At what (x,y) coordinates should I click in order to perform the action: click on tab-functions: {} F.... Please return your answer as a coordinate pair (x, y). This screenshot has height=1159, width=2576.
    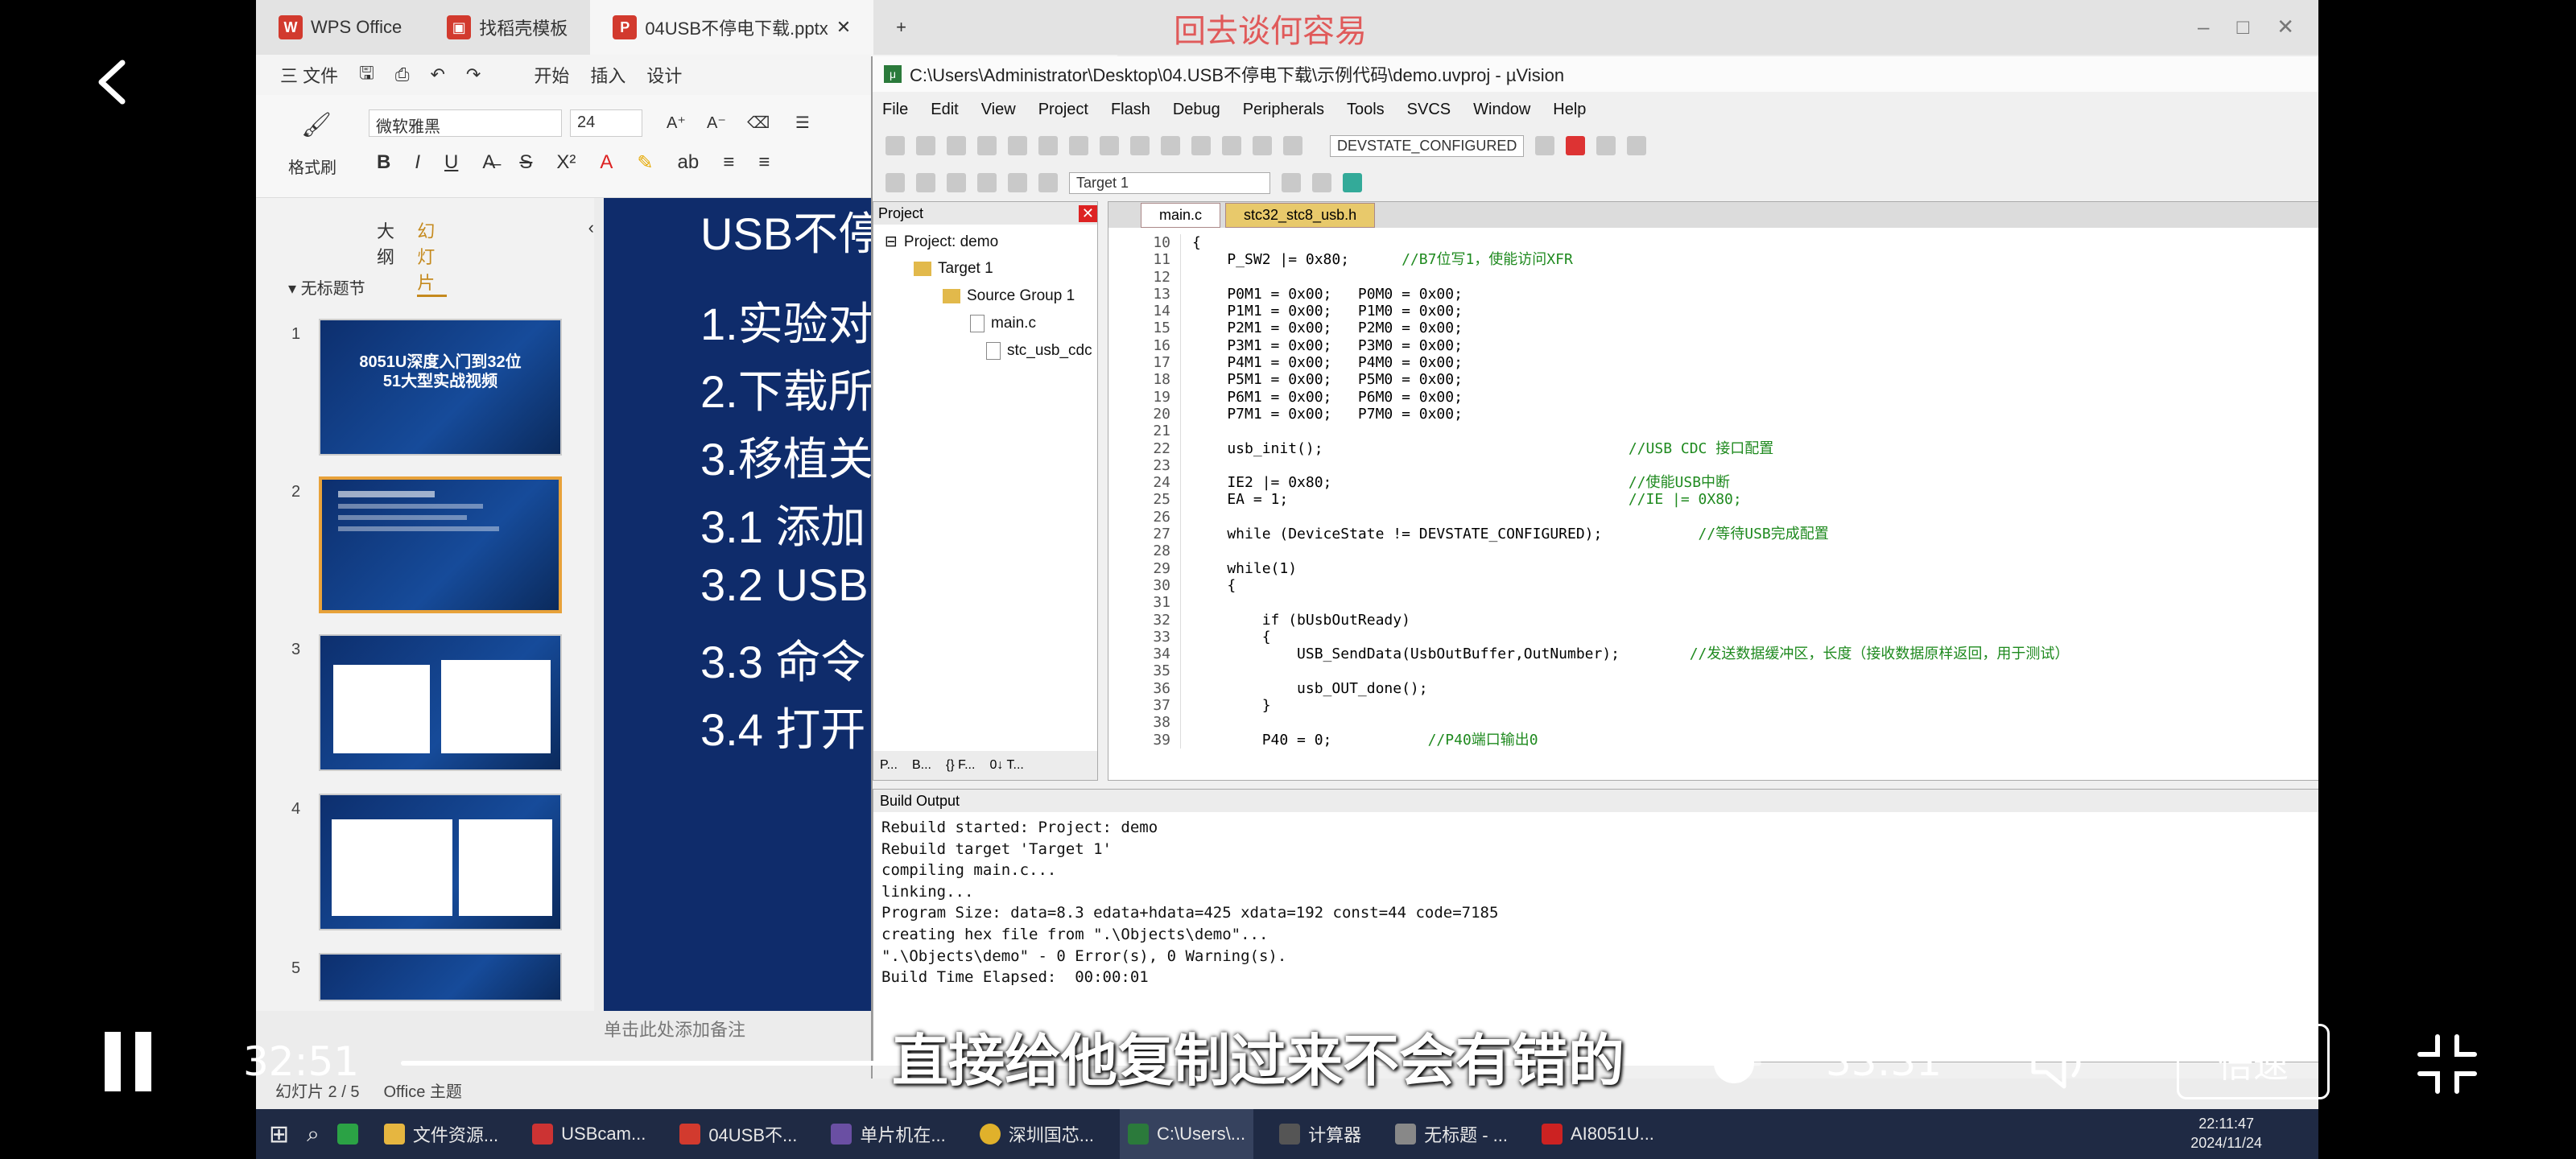
    Looking at the image, I should click on (960, 765).